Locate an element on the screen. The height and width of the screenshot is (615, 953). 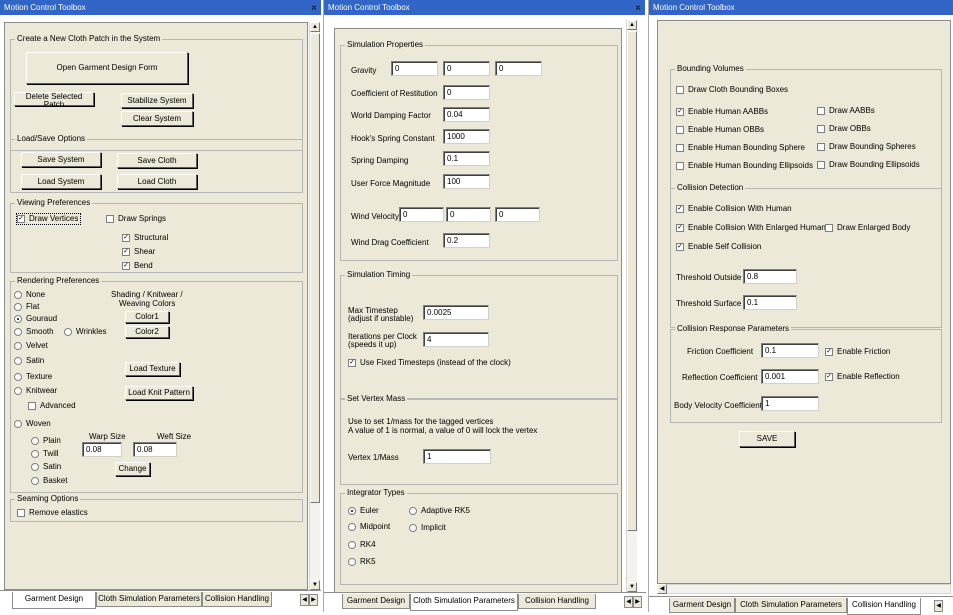
enable-human-ellipsoids-checkbox: Enable Human Bounding Ellipsoids is located at coordinates (744, 166).